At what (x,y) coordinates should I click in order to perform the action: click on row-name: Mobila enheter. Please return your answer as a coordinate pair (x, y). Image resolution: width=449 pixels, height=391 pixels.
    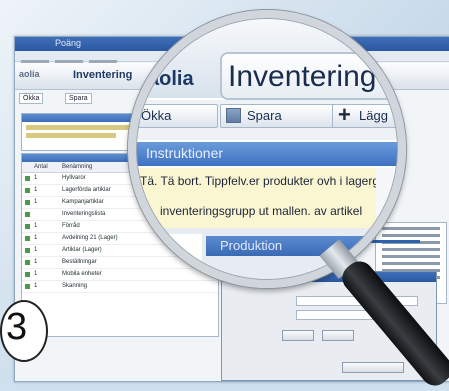
    Looking at the image, I should click on (82, 274).